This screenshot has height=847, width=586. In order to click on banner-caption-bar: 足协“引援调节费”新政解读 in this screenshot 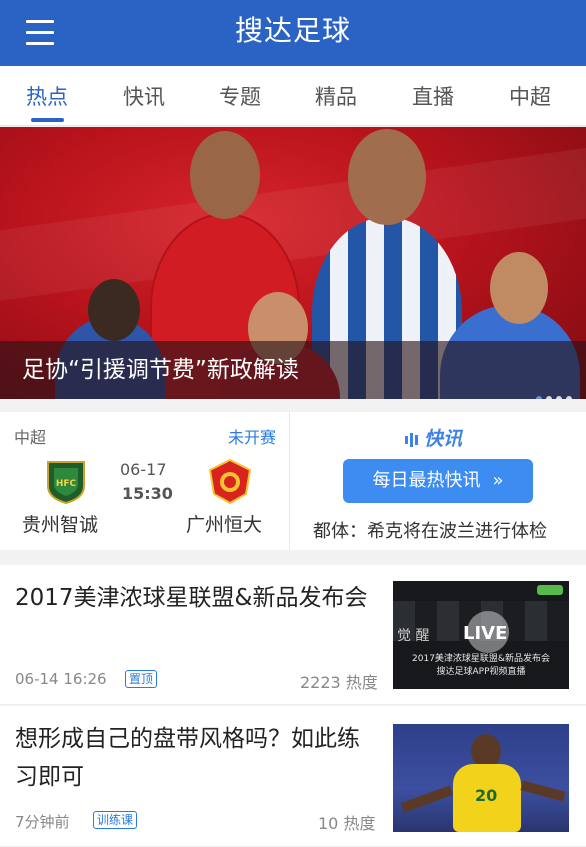, I will do `click(293, 370)`.